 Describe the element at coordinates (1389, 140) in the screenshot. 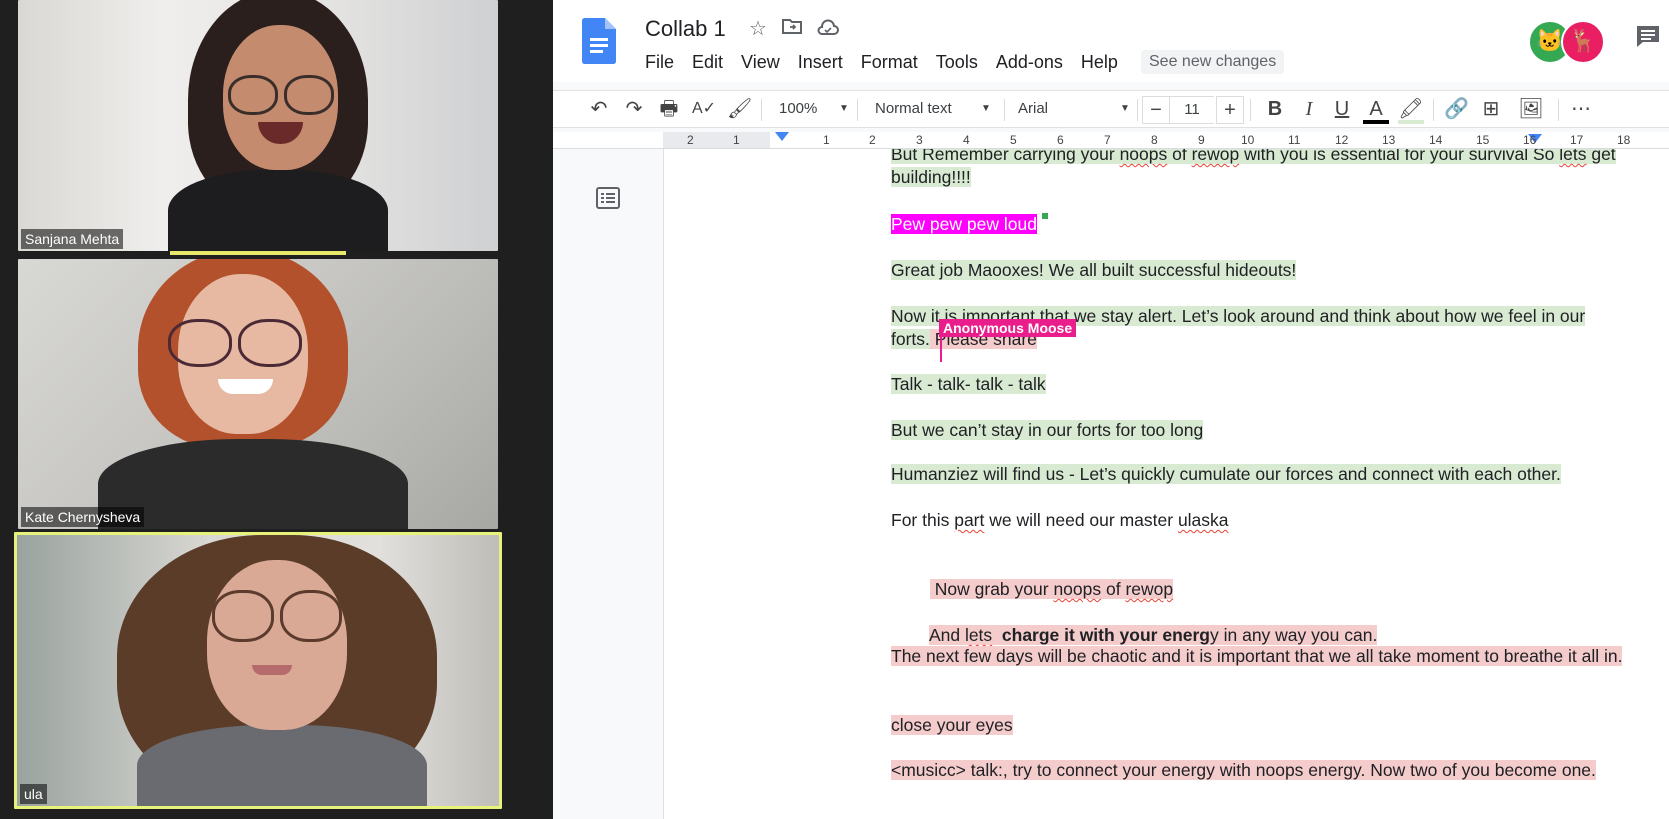

I see `ruler-number: 13` at that location.